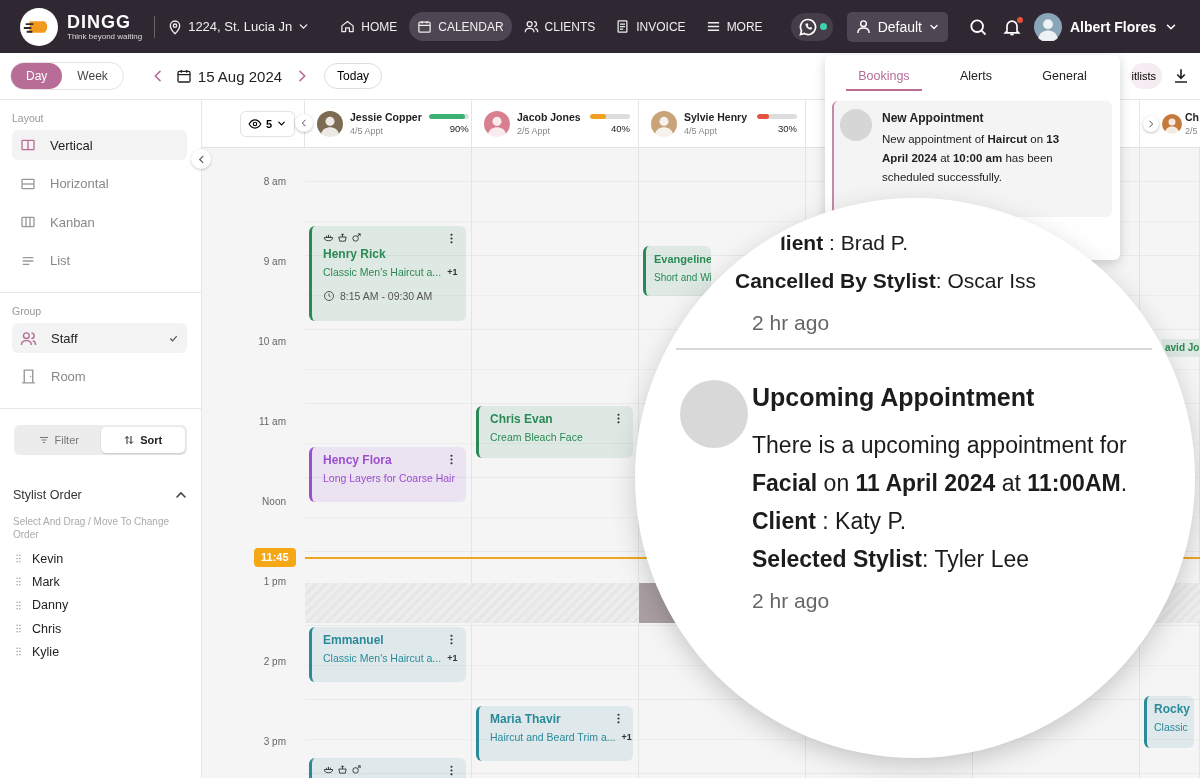 The width and height of the screenshot is (1200, 778). I want to click on time-label: Noon, so click(274, 502).